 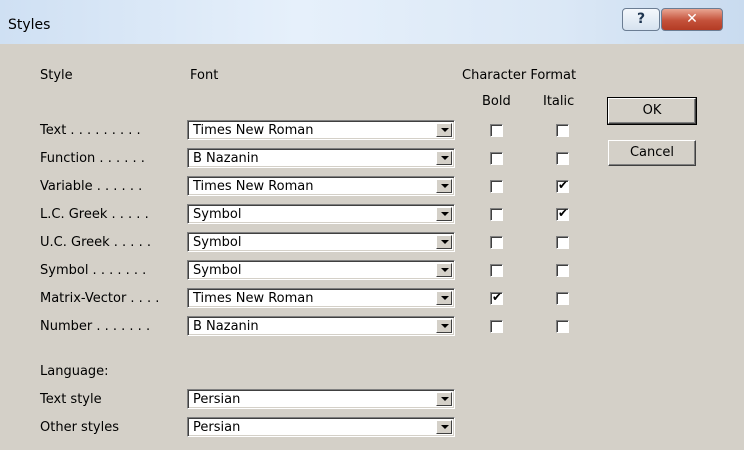 What do you see at coordinates (372, 22) in the screenshot?
I see `title-bar: Styles ? ✕` at bounding box center [372, 22].